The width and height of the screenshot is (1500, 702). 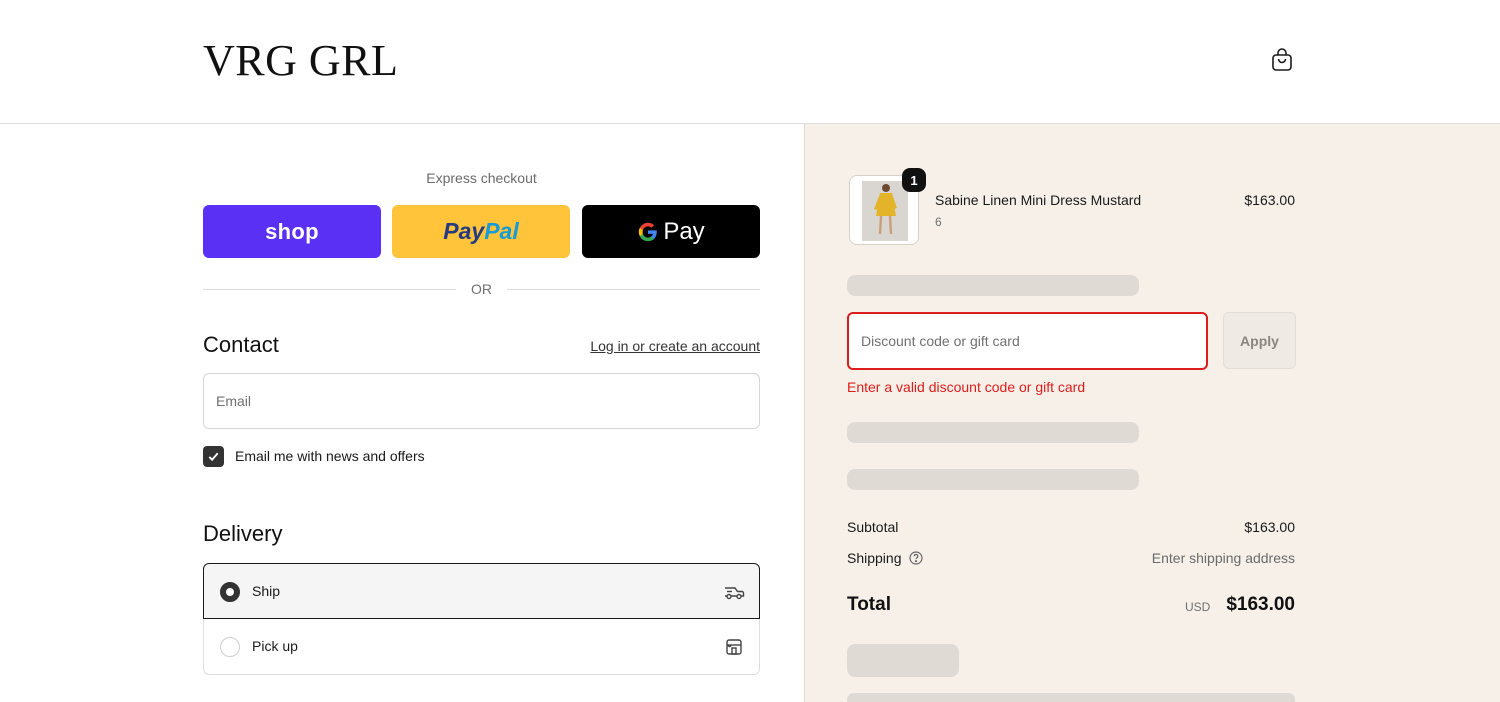 I want to click on shopping-bag-icon, so click(x=1282, y=60).